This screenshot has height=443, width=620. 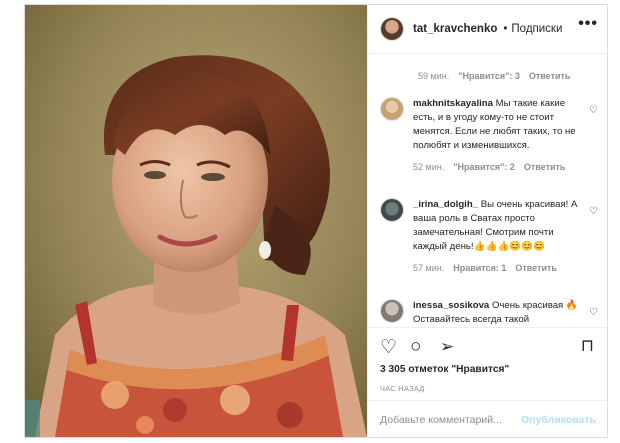 I want to click on commenter-username: makhnitskayalina, so click(x=453, y=103).